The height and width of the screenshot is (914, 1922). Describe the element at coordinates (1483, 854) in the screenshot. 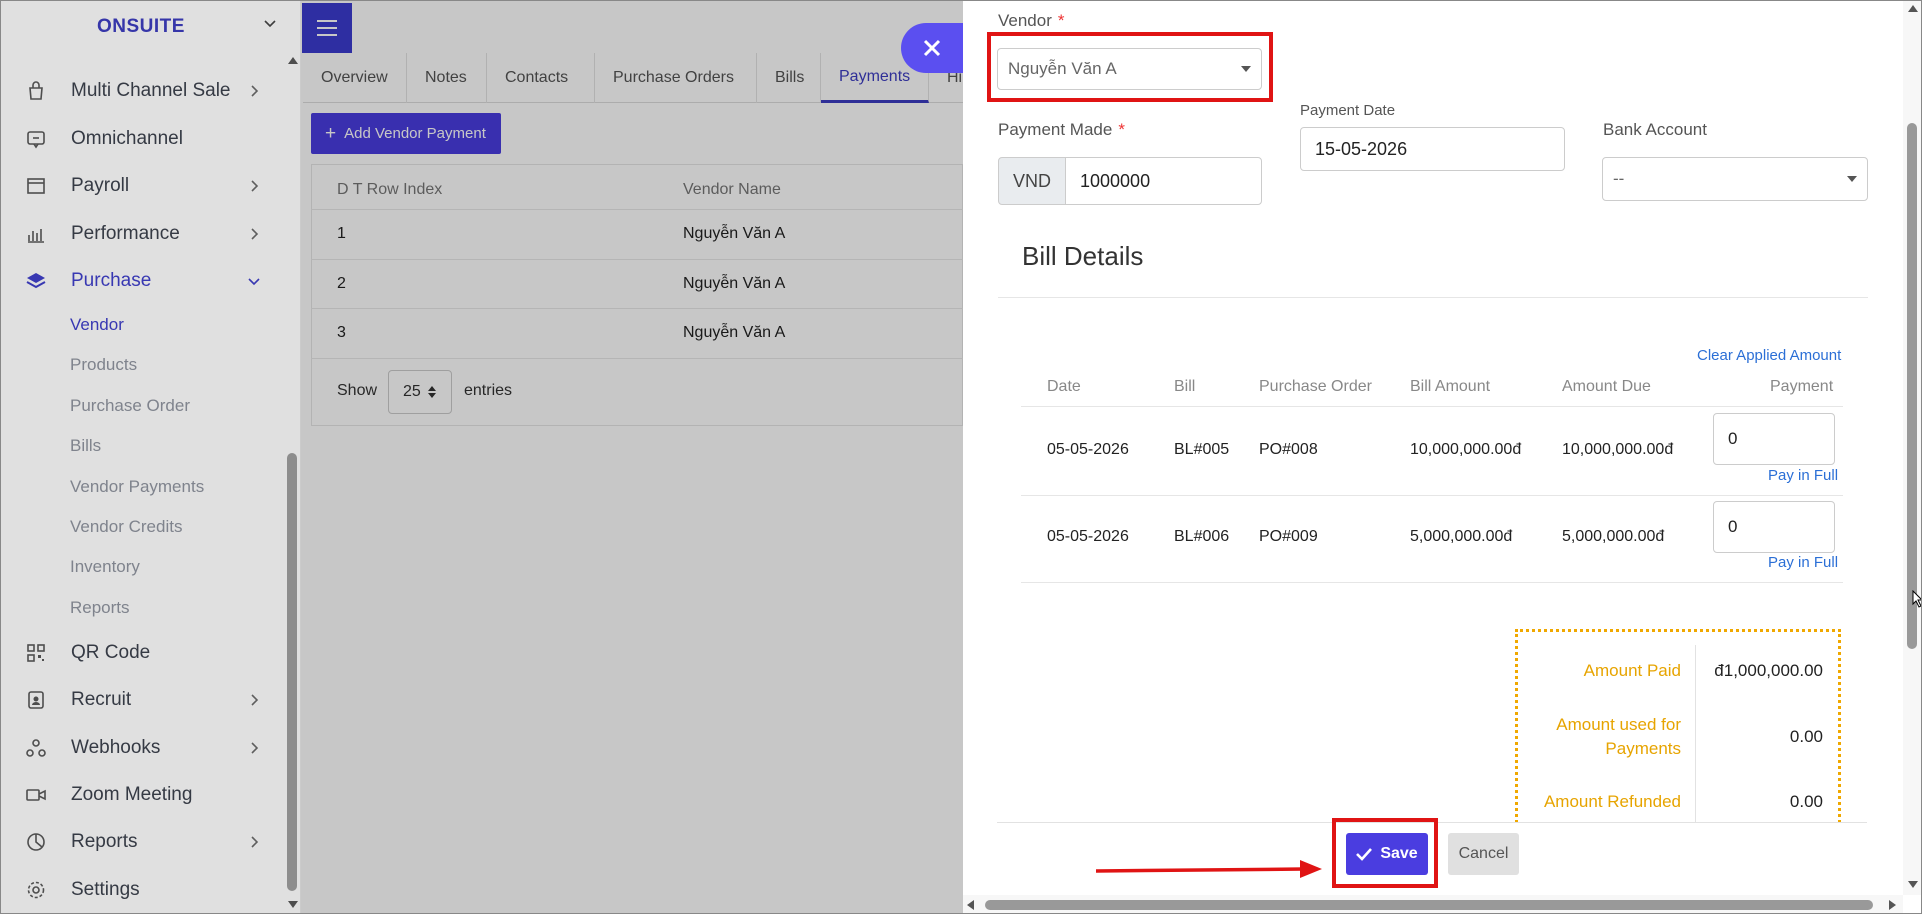

I see `cancel-button: Cancel` at that location.